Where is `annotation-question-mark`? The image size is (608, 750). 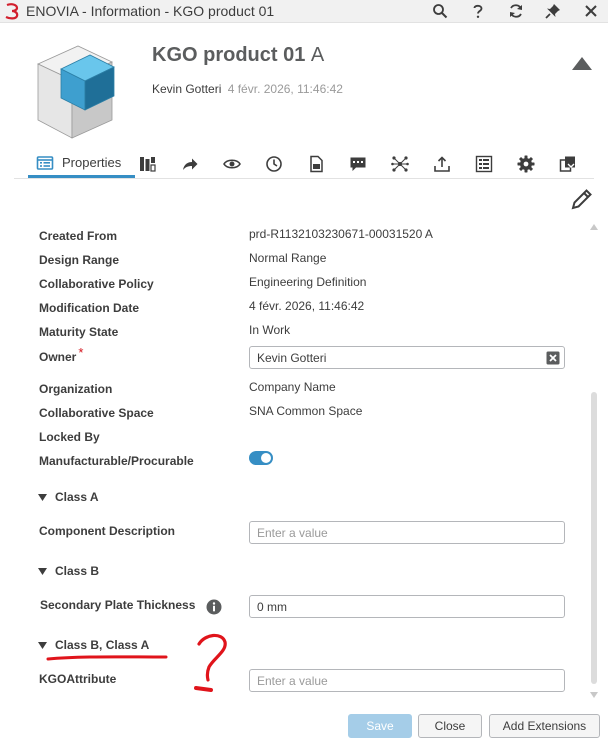
annotation-question-mark is located at coordinates (212, 657).